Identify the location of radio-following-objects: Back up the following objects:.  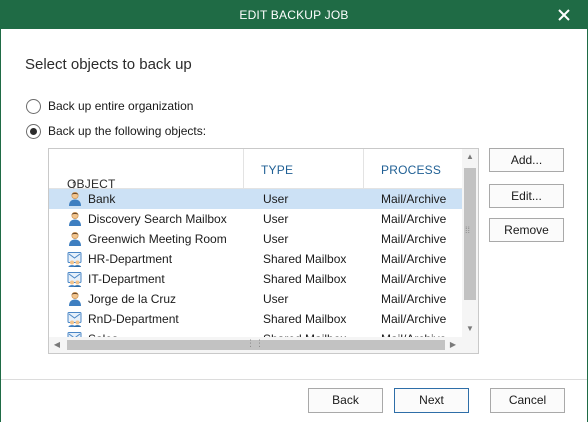
(156, 132).